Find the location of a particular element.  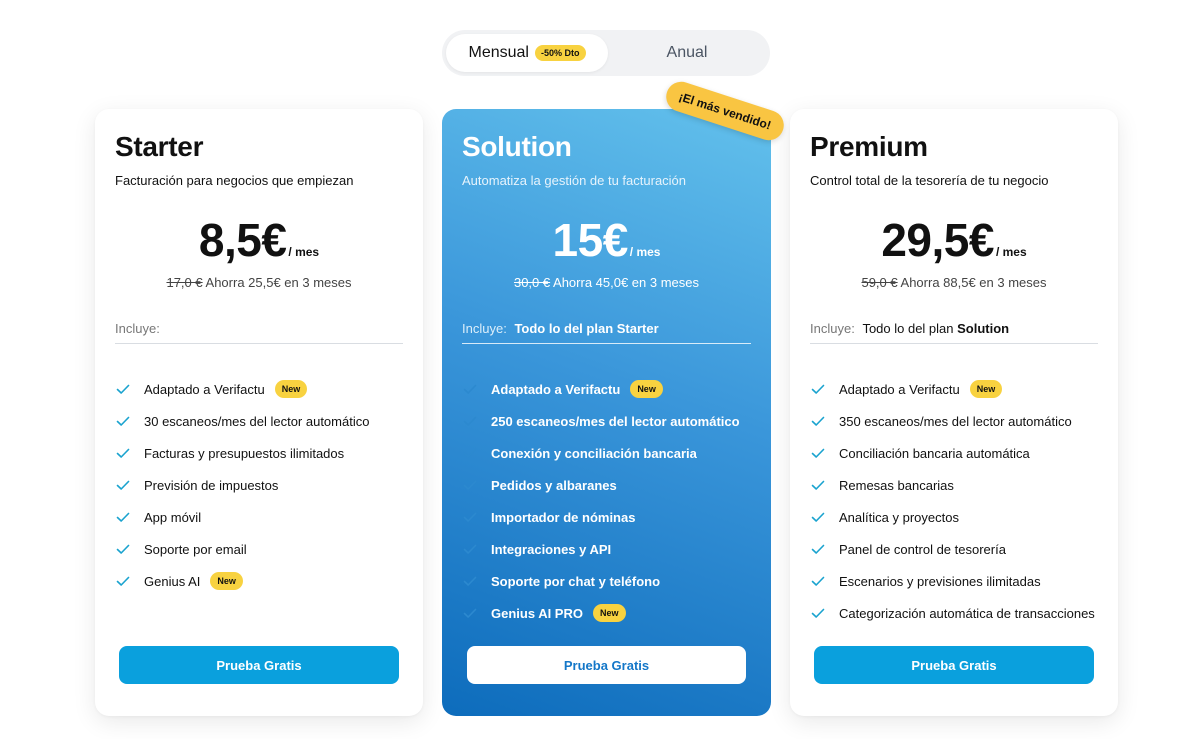

old-price: 17,0 € is located at coordinates (184, 282).